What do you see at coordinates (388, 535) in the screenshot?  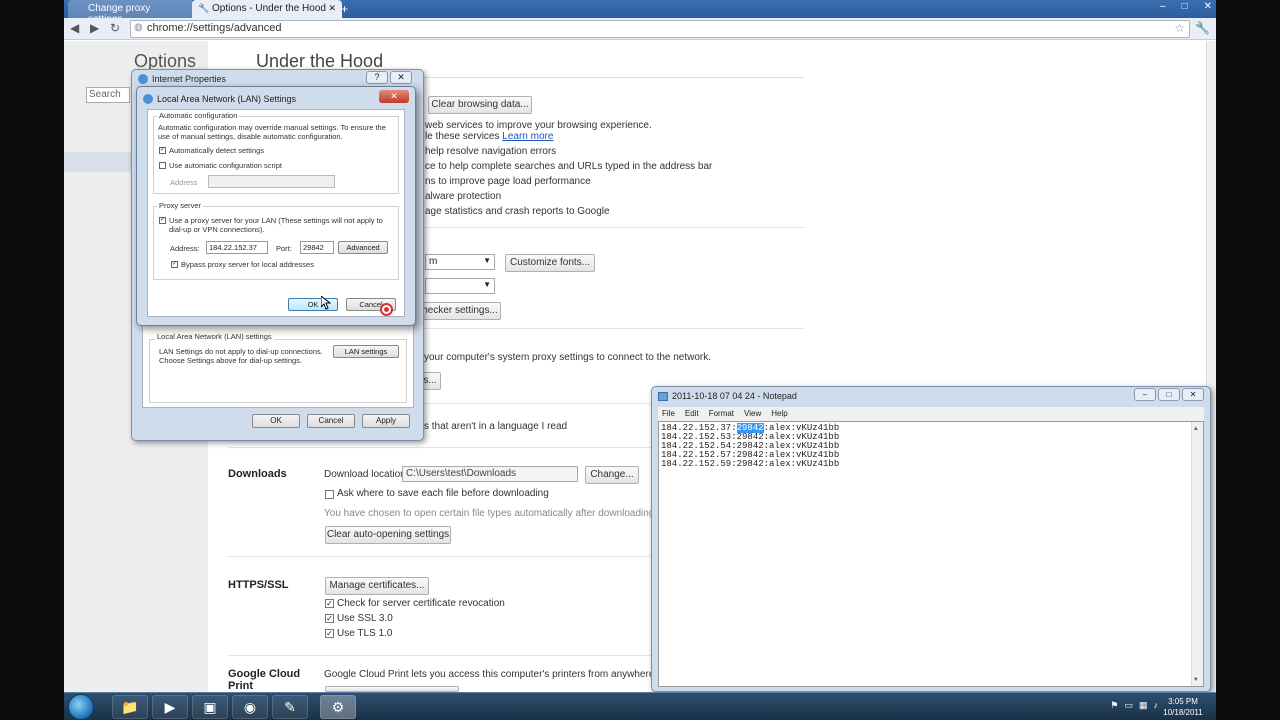 I see `clear-auto-opening-button: Clear auto-opening settings` at bounding box center [388, 535].